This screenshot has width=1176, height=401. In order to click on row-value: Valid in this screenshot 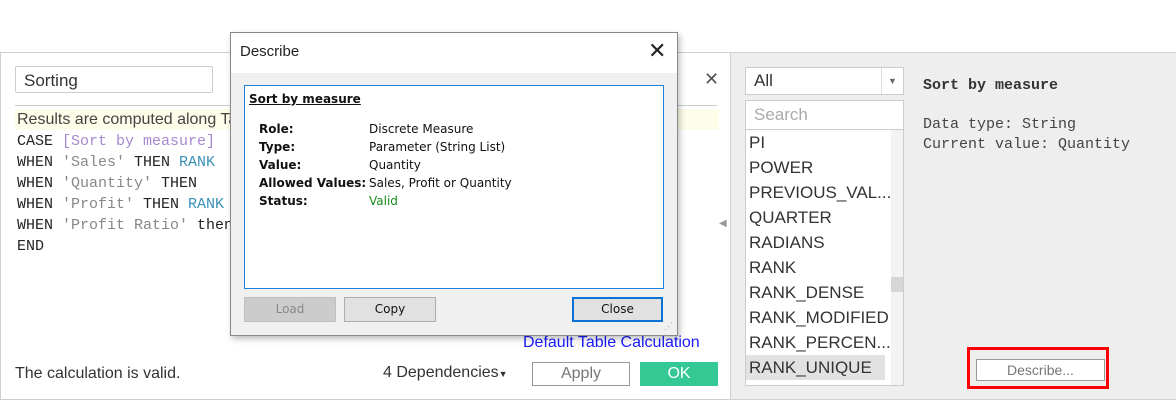, I will do `click(383, 201)`.